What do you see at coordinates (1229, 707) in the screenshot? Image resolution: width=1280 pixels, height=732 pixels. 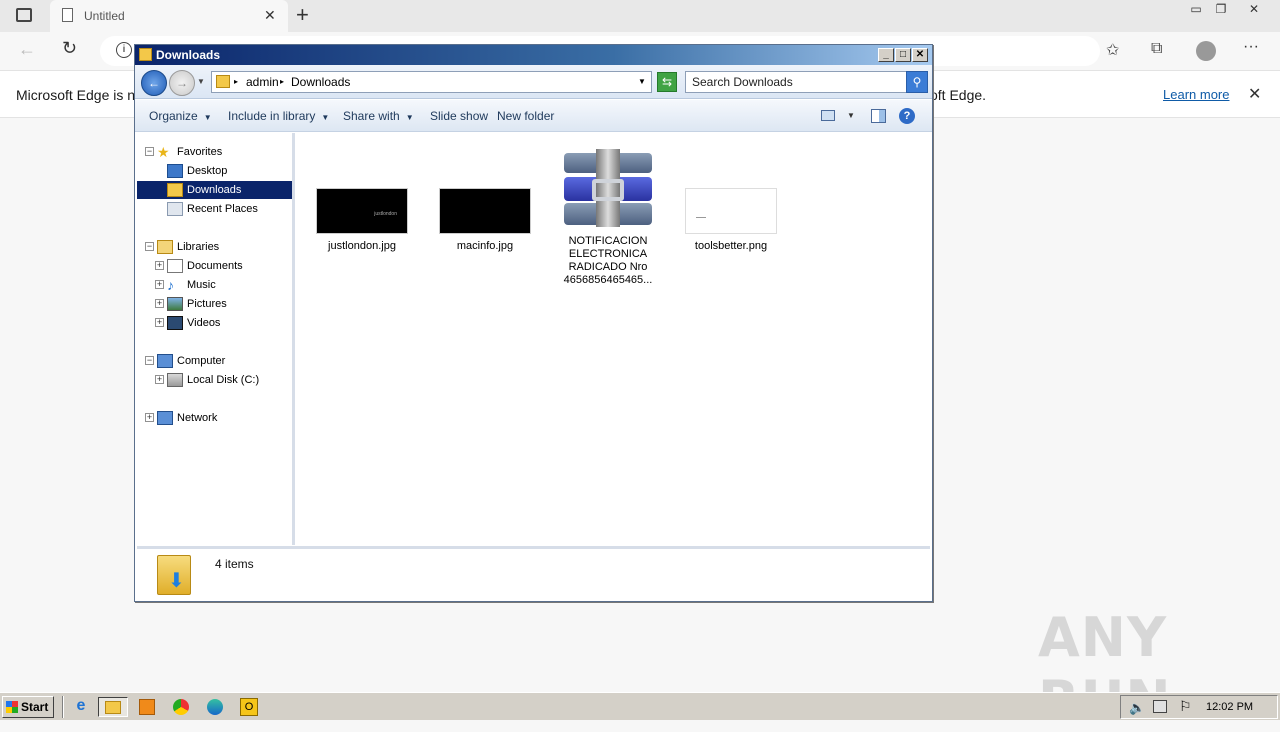 I see `clock: 12:02 PM` at bounding box center [1229, 707].